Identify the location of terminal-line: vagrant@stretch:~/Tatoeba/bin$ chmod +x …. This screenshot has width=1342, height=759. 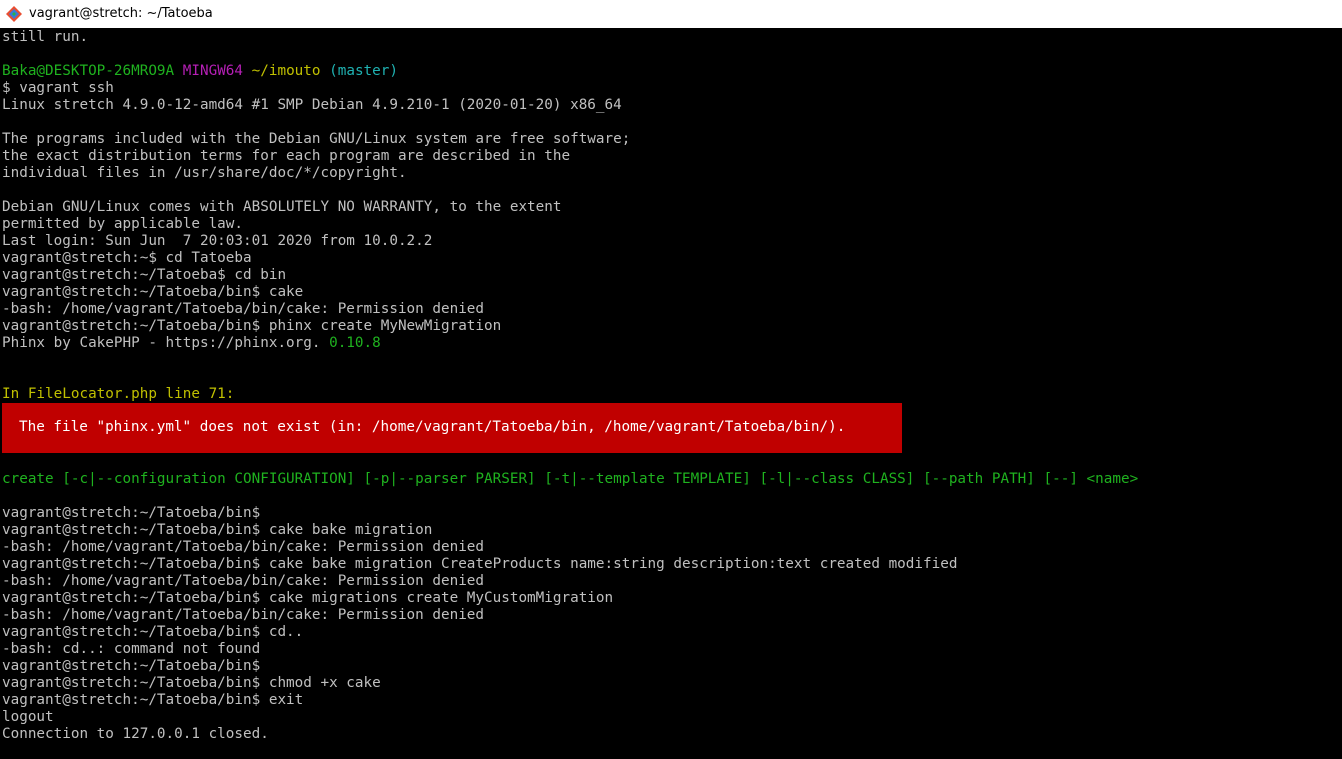
(672, 683).